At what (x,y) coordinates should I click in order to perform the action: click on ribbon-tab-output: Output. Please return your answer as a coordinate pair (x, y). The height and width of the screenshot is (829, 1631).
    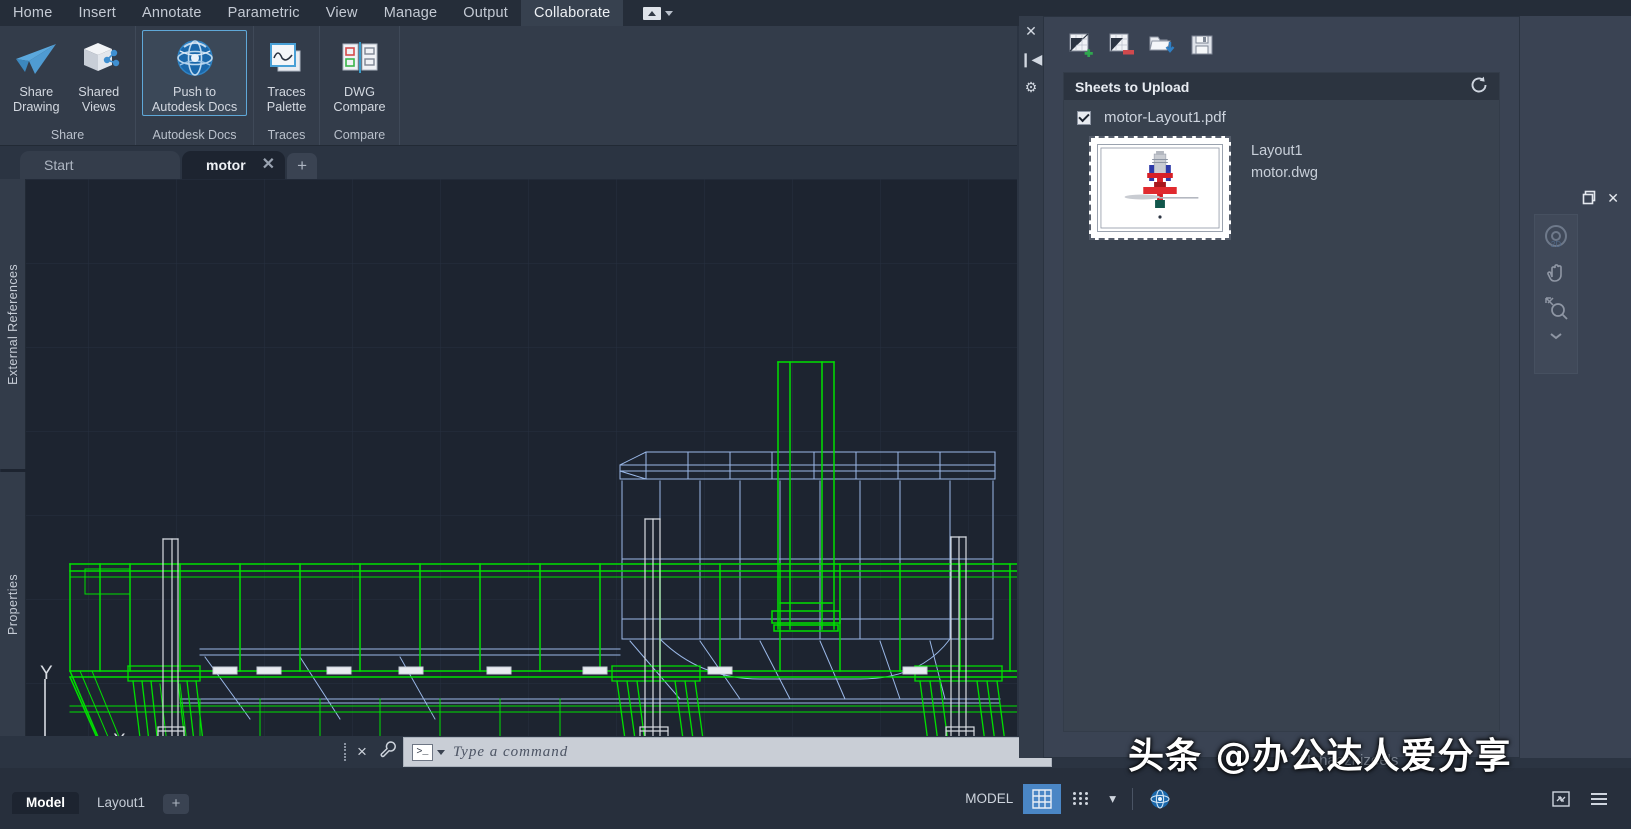
    Looking at the image, I should click on (485, 13).